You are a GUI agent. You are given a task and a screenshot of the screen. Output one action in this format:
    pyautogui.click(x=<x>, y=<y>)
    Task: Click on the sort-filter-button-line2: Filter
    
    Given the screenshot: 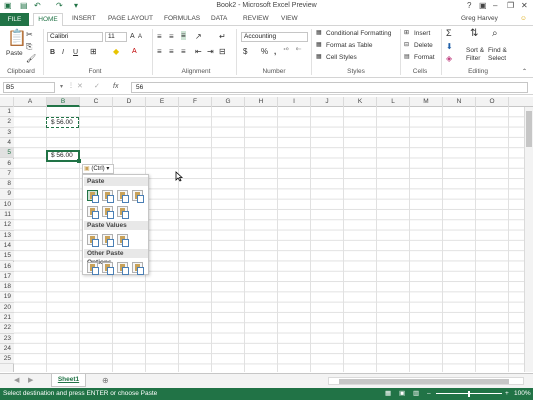 What is the action you would take?
    pyautogui.click(x=473, y=58)
    